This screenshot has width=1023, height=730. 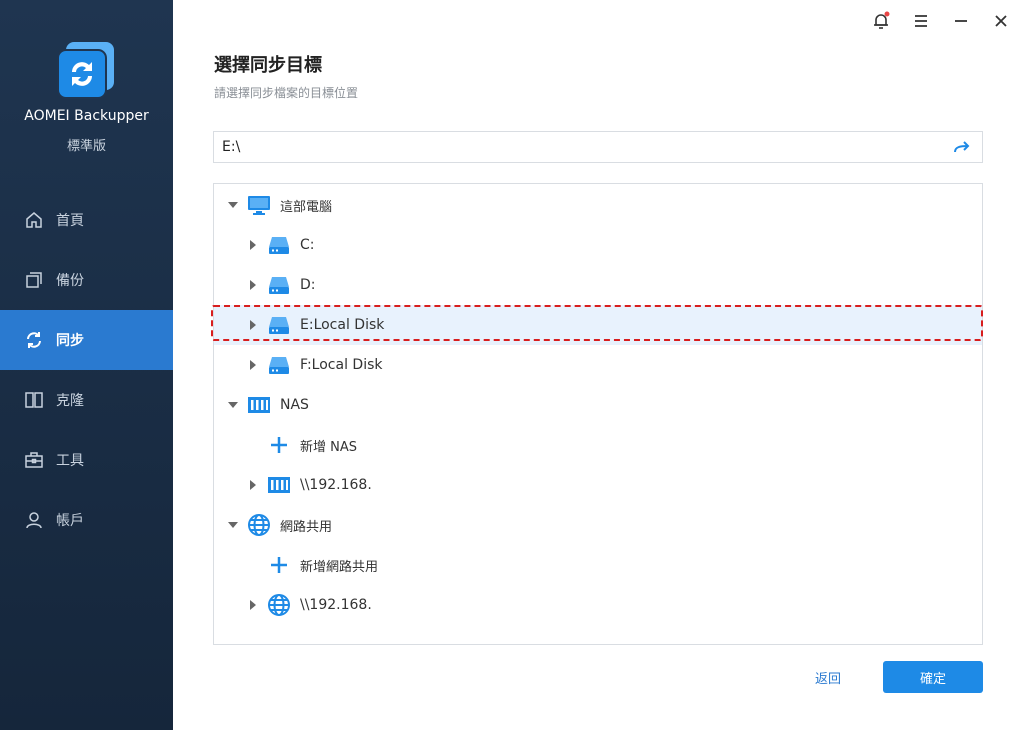 What do you see at coordinates (1001, 21) in the screenshot?
I see `close-icon` at bounding box center [1001, 21].